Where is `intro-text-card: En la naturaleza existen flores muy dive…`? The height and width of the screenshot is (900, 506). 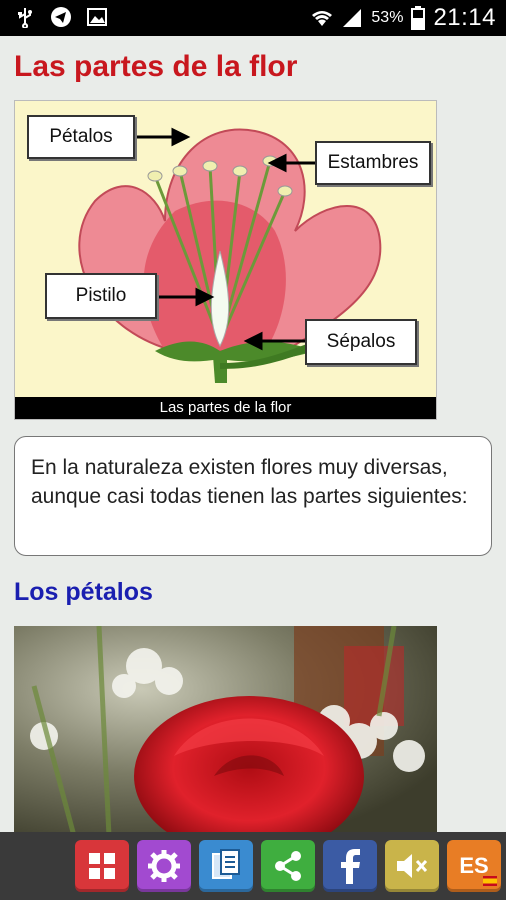
intro-text-card: En la naturaleza existen flores muy dive… is located at coordinates (253, 496).